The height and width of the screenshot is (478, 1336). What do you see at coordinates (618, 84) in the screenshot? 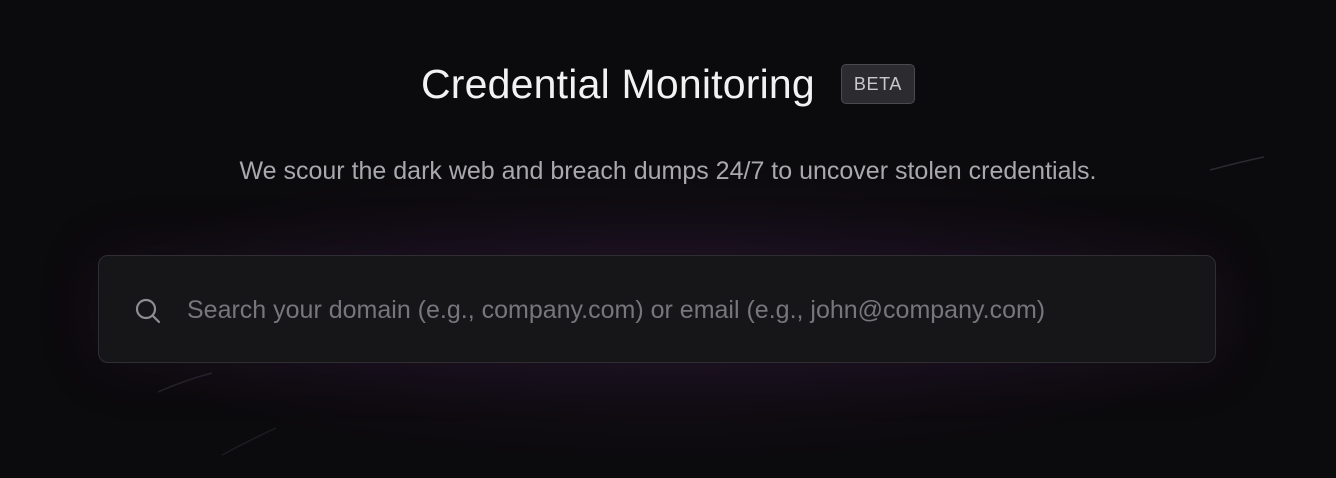
I see `page-title: Credential Monitoring` at bounding box center [618, 84].